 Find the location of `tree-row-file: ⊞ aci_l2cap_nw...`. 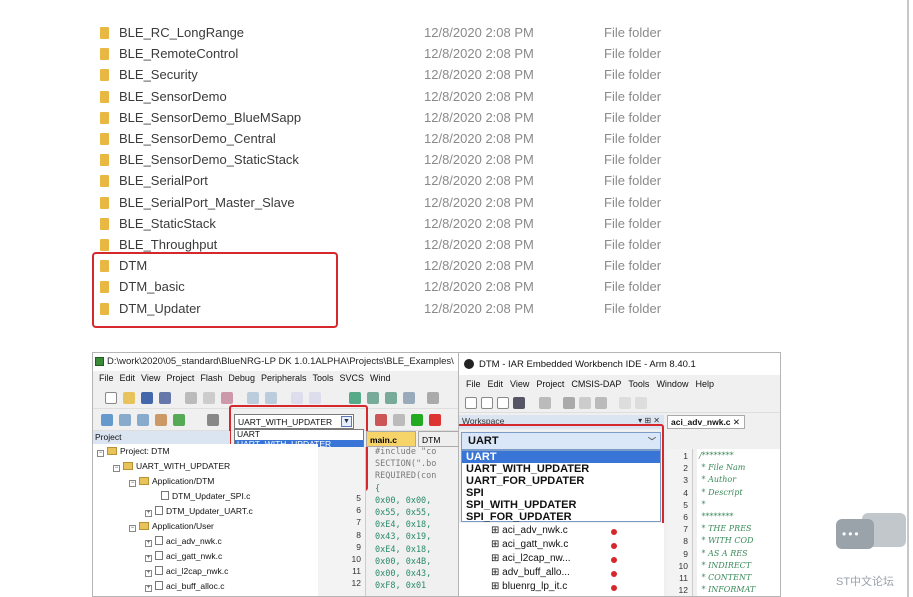

tree-row-file: ⊞ aci_l2cap_nw... is located at coordinates (531, 558).